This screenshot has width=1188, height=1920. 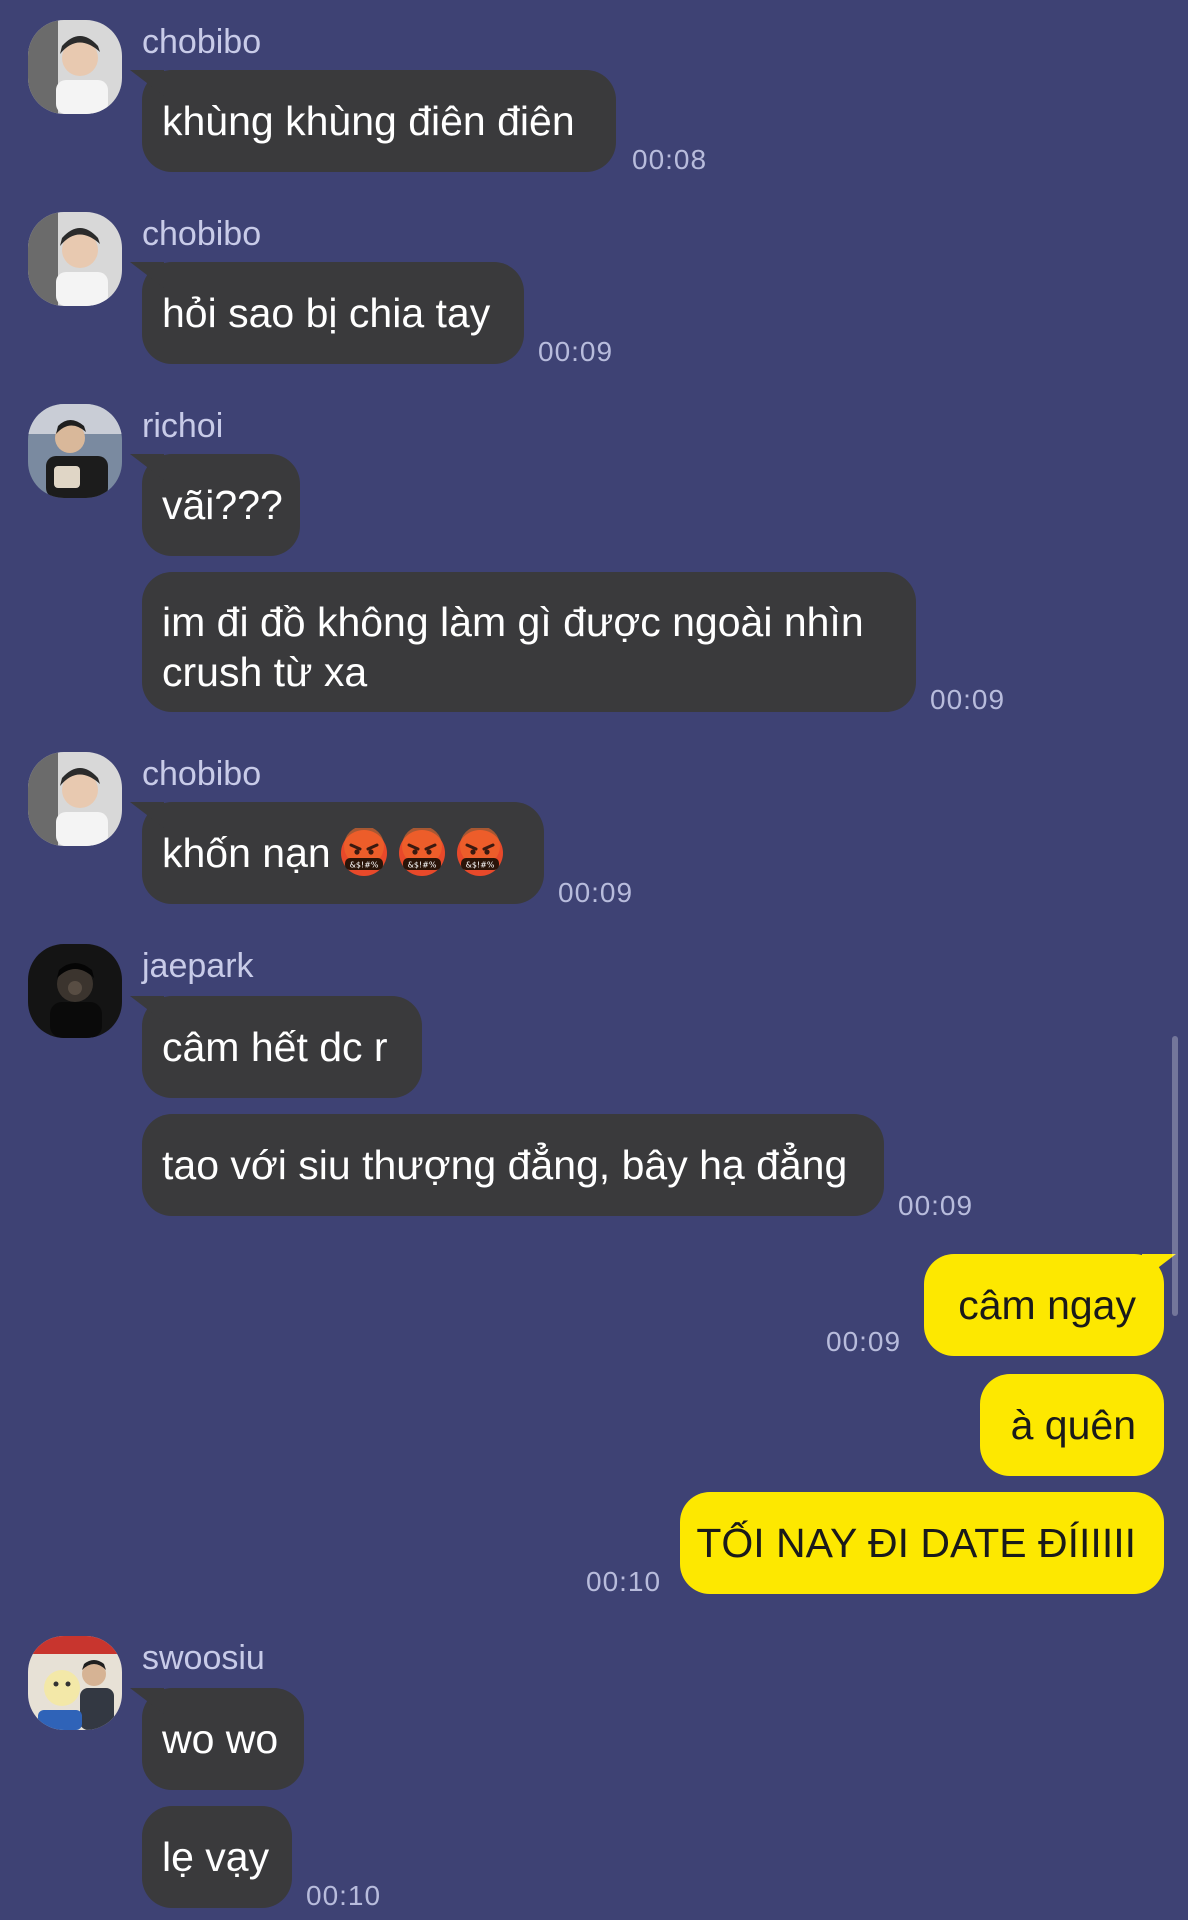 What do you see at coordinates (183, 426) in the screenshot?
I see `sender-name: richoi` at bounding box center [183, 426].